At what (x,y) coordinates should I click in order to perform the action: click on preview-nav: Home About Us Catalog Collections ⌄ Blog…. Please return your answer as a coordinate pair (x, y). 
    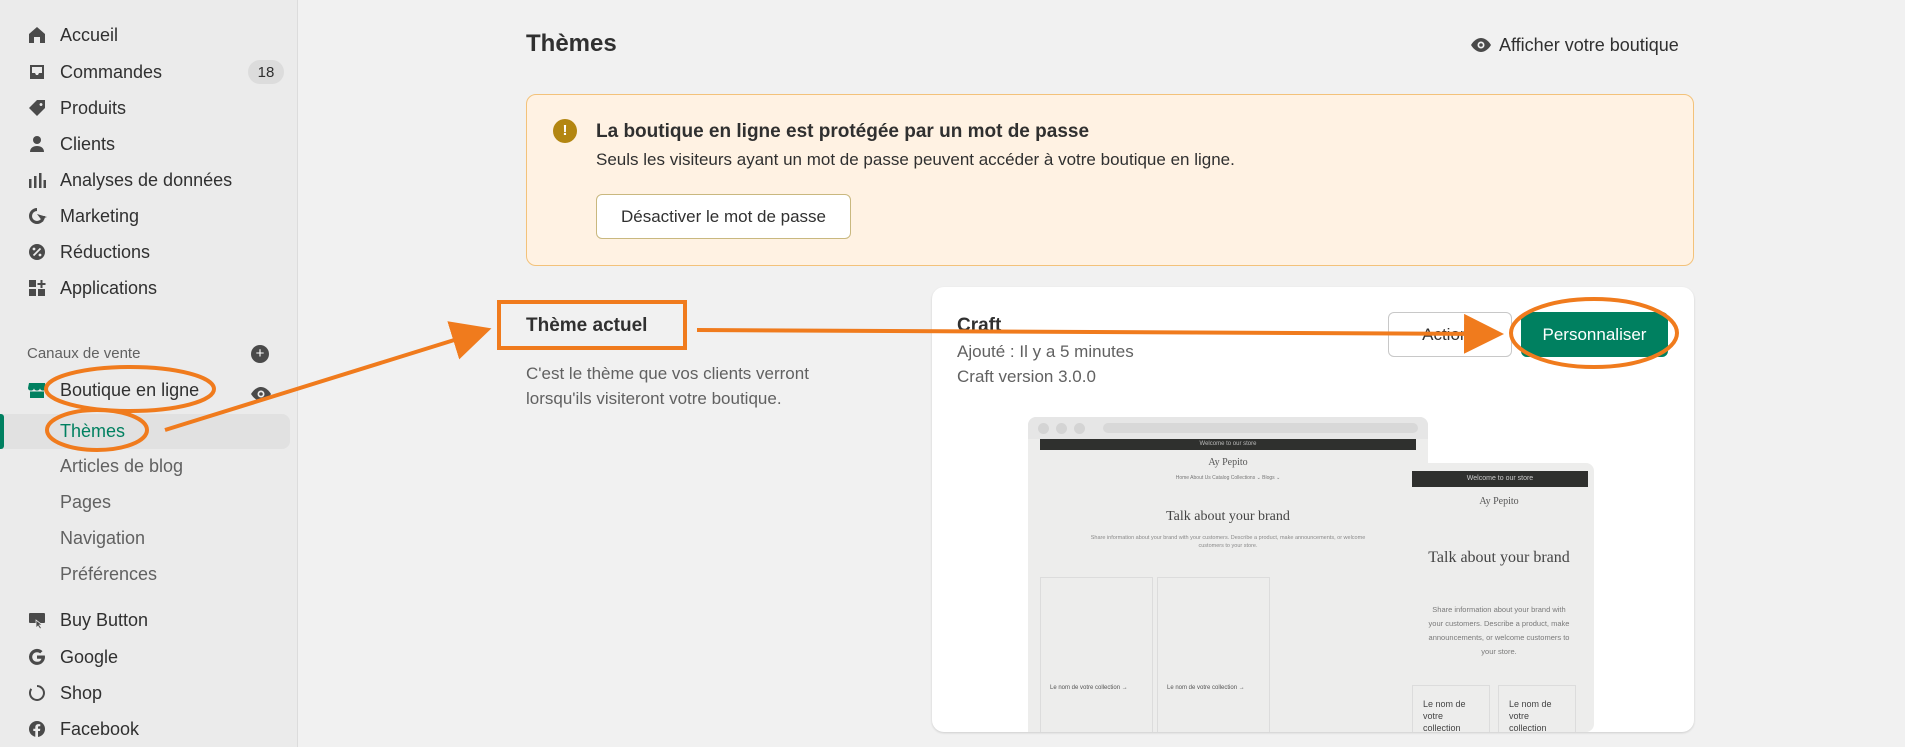
    Looking at the image, I should click on (1228, 478).